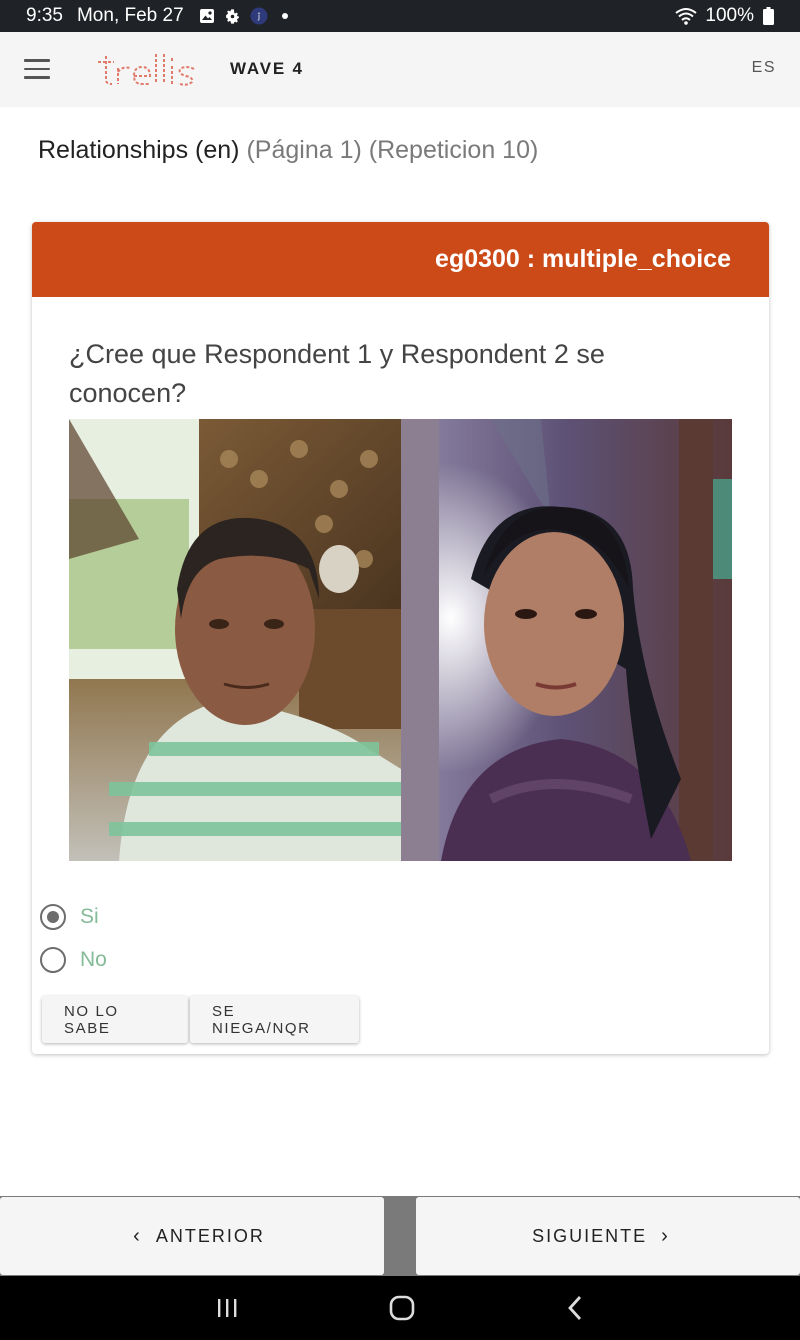 This screenshot has height=1340, width=800. I want to click on system-navigation-bar, so click(400, 1308).